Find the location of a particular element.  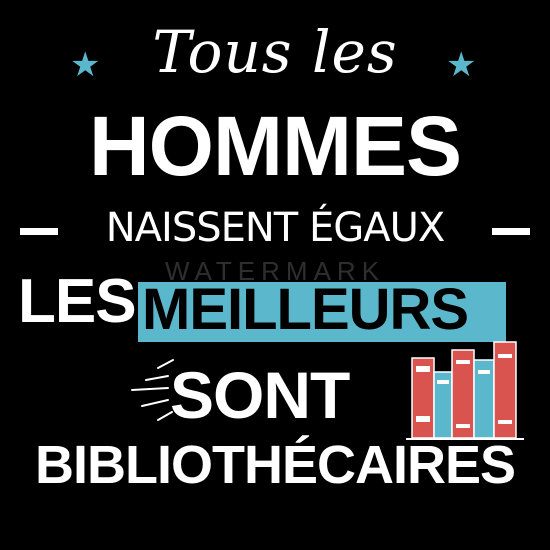

dash-right is located at coordinates (511, 231).